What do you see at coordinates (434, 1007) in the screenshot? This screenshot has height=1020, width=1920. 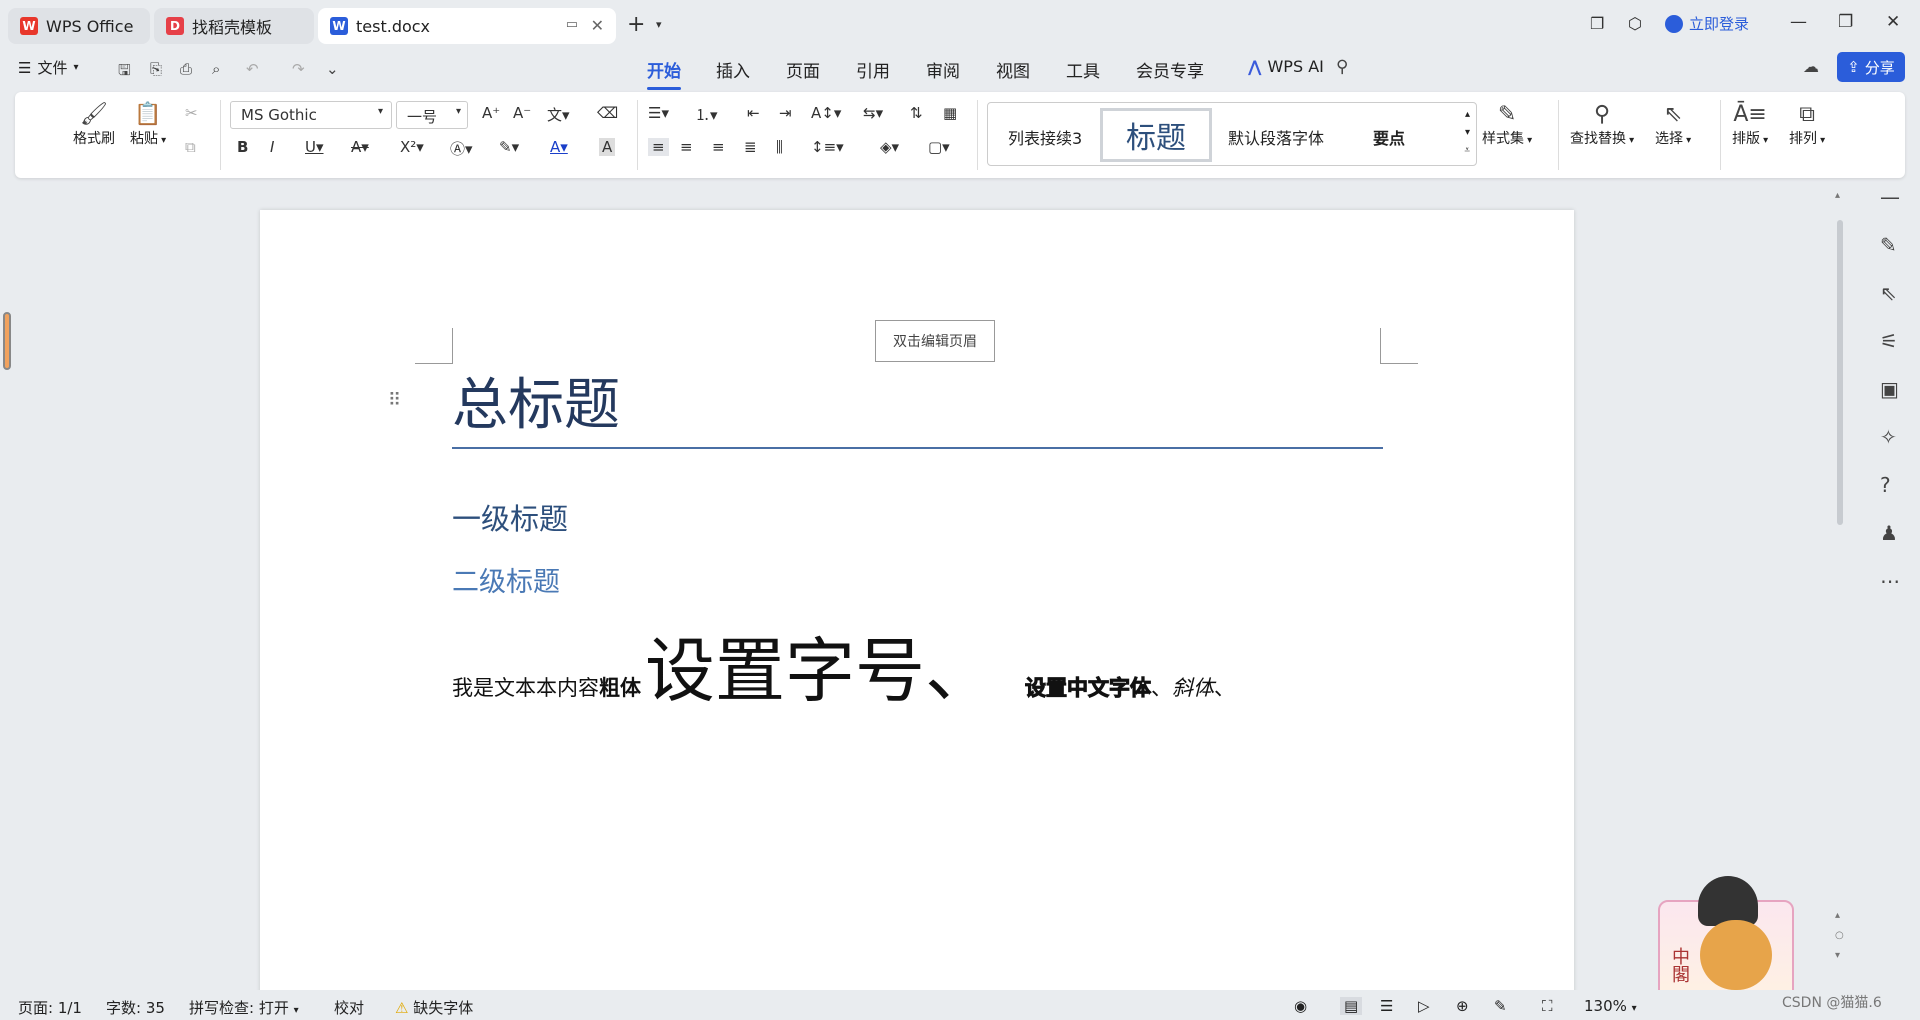 I see `missing-font: ⚠ 缺失字体` at bounding box center [434, 1007].